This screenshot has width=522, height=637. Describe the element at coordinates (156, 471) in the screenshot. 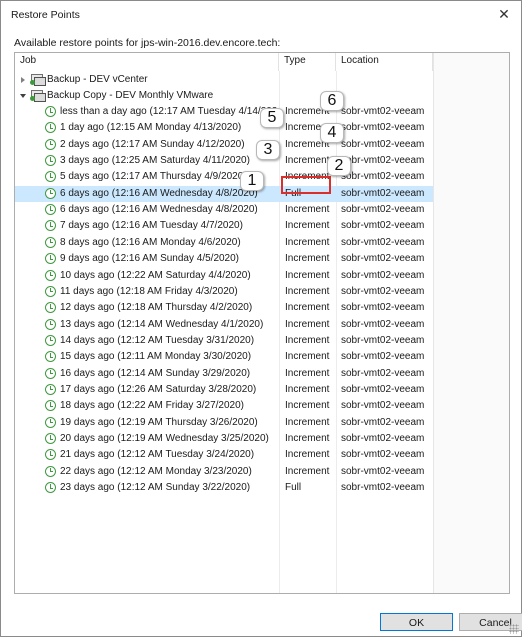

I see `restore-point-job-cell: 22 days ago (12:12 AM Monday 3/23/2020)` at that location.